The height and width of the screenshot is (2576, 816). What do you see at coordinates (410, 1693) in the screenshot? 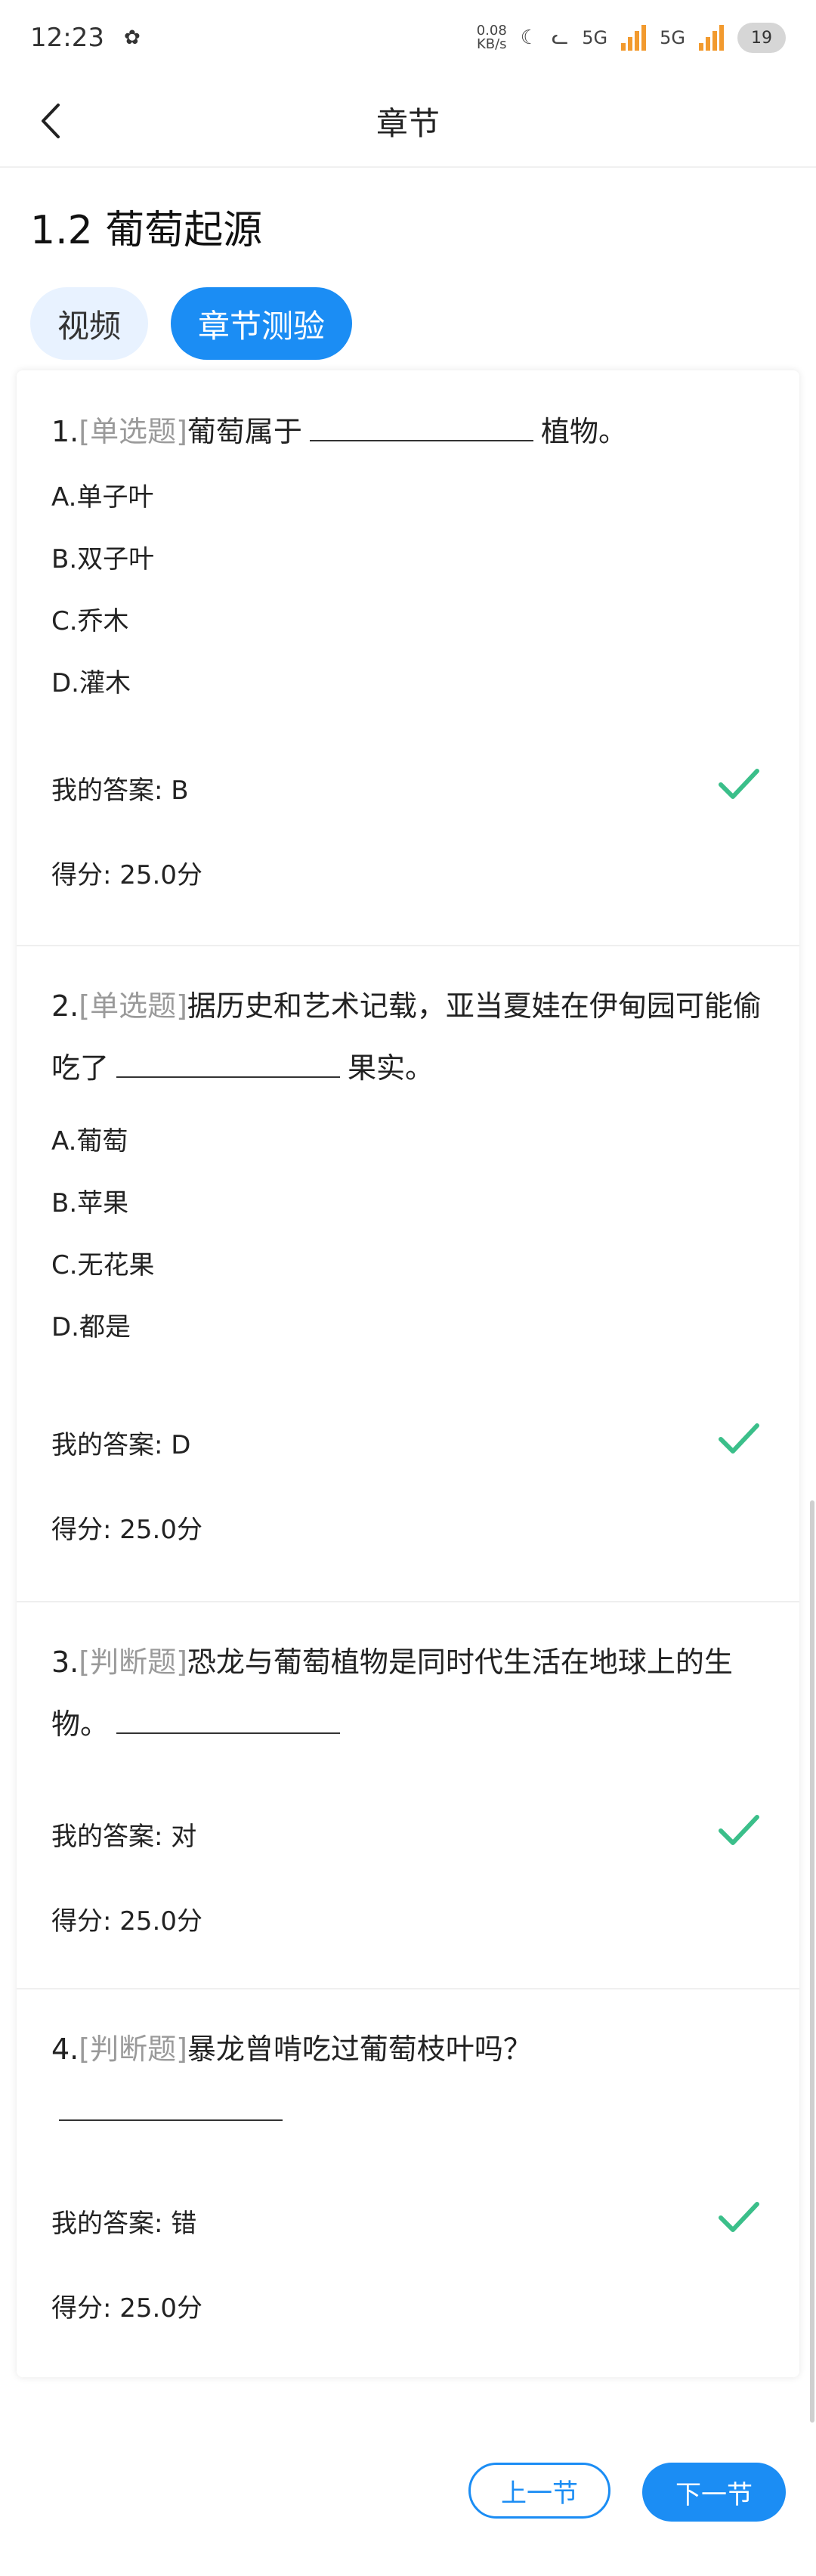
I see `question-text: 3.[判断题]恐龙与葡萄植物是同时代生活在地球上的生物。` at bounding box center [410, 1693].